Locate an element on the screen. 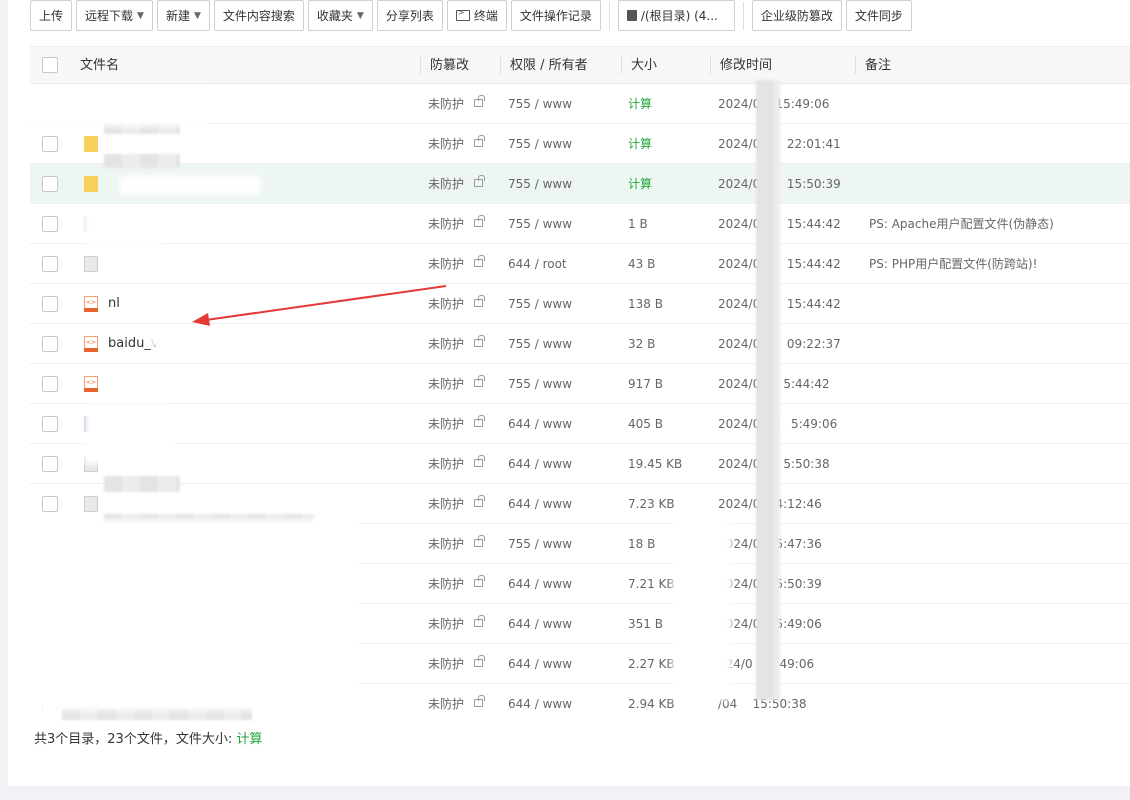 Image resolution: width=1130 pixels, height=800 pixels. annotation-arrow-line is located at coordinates (326, 303).